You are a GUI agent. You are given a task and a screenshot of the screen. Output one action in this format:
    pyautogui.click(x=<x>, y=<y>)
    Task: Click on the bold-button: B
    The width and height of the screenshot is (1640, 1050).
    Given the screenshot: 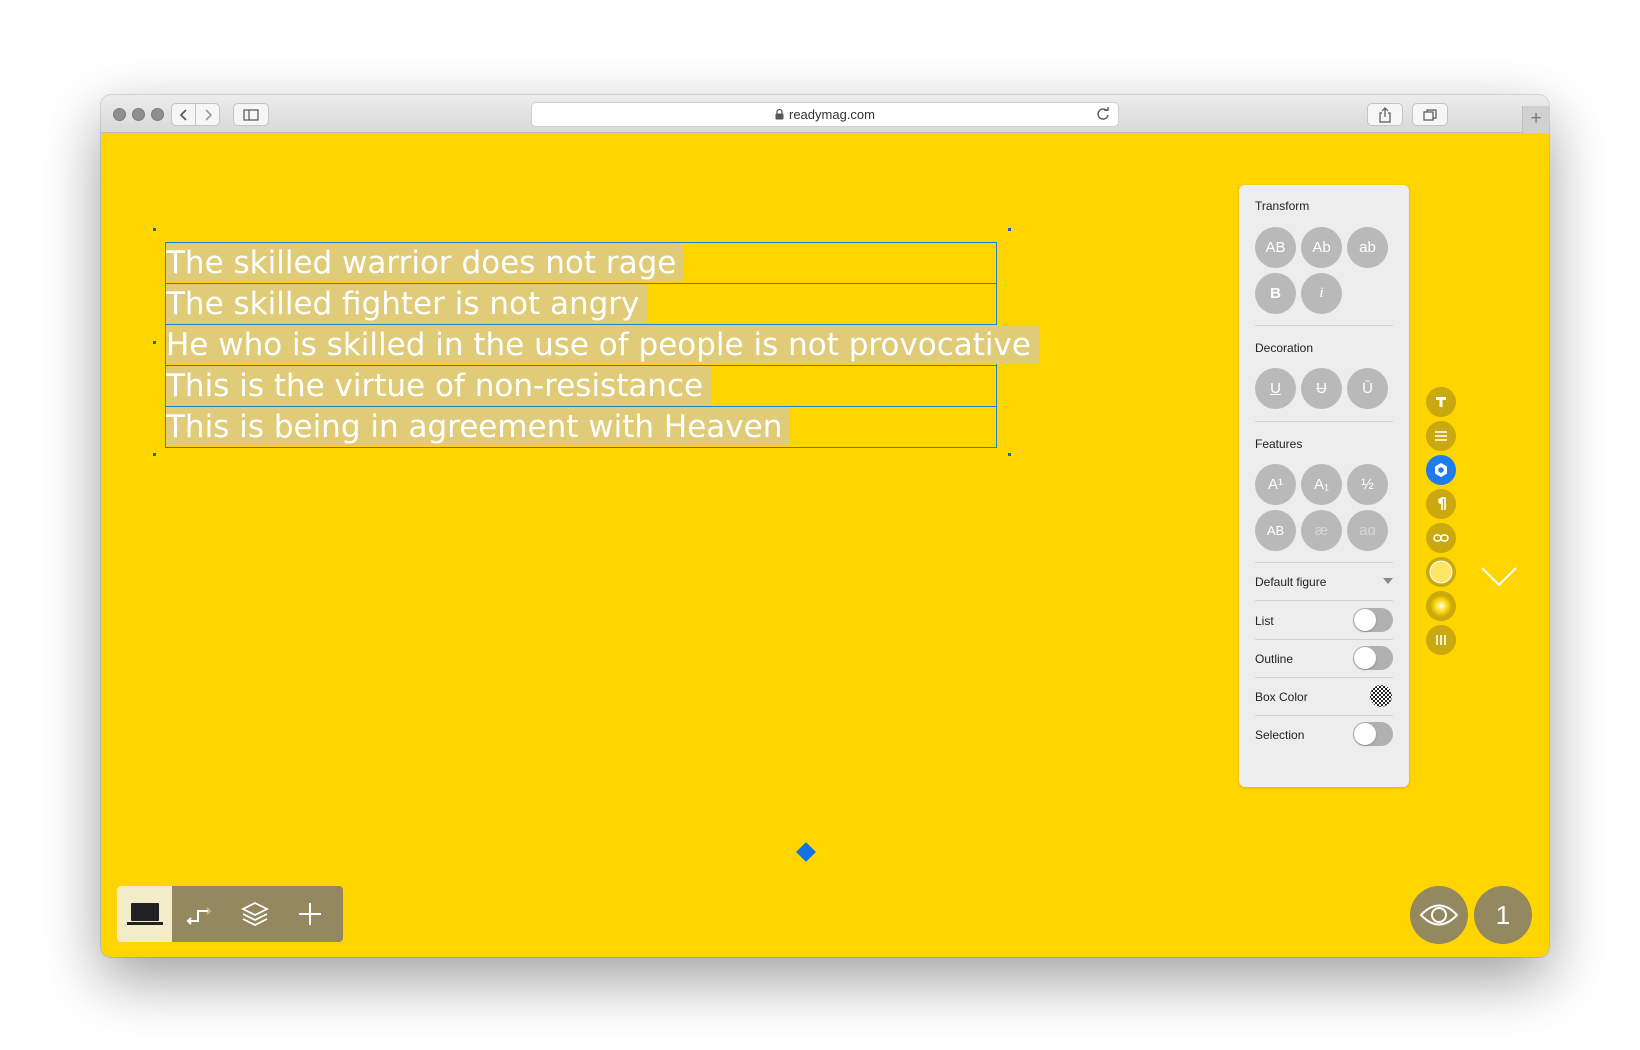 What is the action you would take?
    pyautogui.click(x=1275, y=293)
    